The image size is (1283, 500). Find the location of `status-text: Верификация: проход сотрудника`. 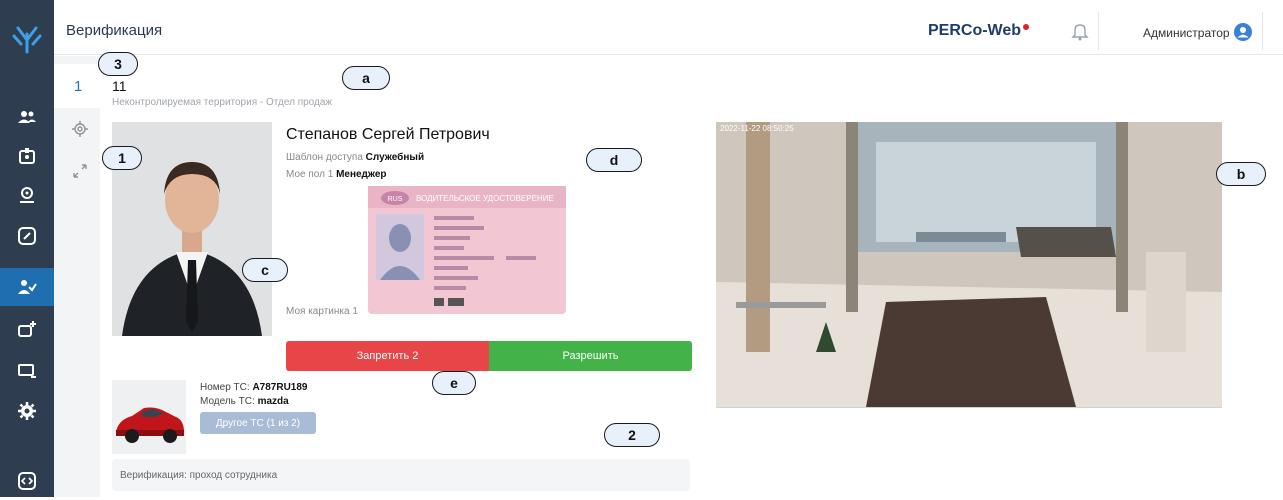

status-text: Верификация: проход сотрудника is located at coordinates (199, 475).